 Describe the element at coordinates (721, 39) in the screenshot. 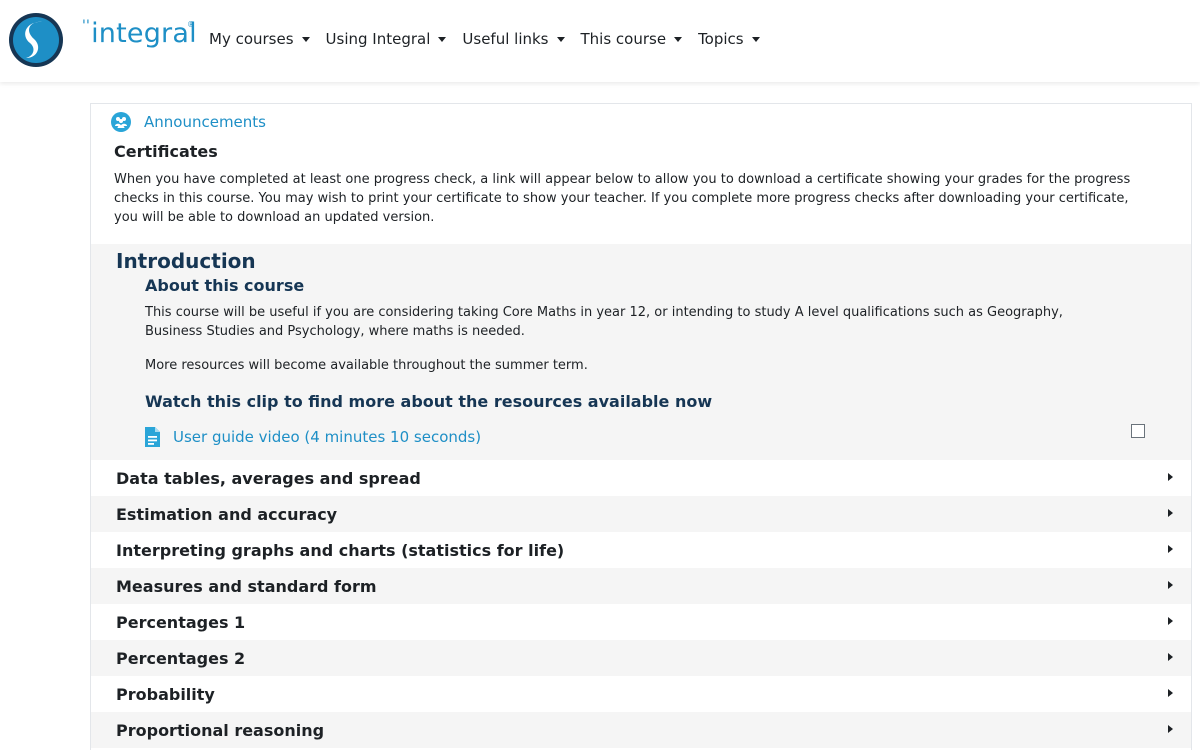

I see `menu-label: Topics` at that location.